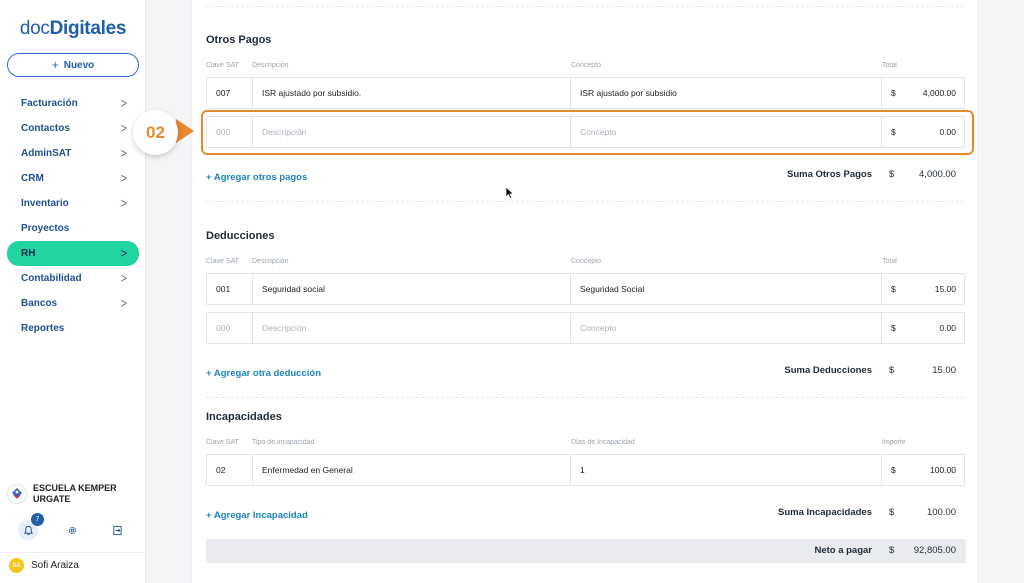 This screenshot has width=1024, height=583. What do you see at coordinates (923, 470) in the screenshot?
I see `importe-input: $100.00` at bounding box center [923, 470].